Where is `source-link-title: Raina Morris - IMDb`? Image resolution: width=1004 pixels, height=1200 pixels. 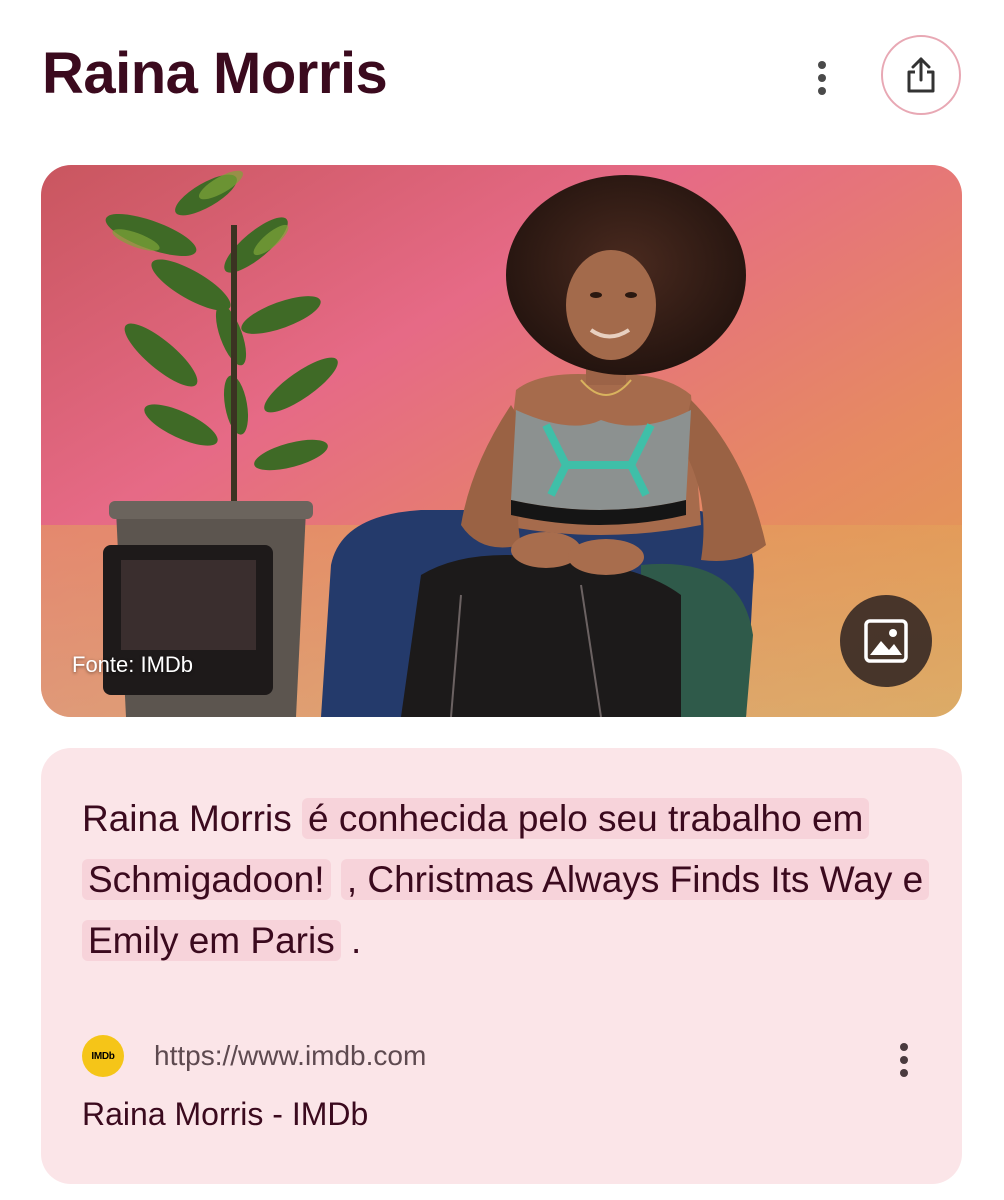
source-link-title: Raina Morris - IMDb is located at coordinates (225, 1114).